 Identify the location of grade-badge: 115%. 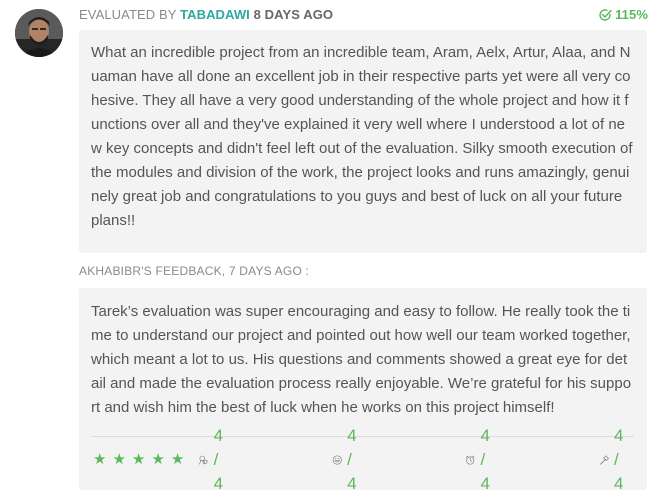
(623, 14).